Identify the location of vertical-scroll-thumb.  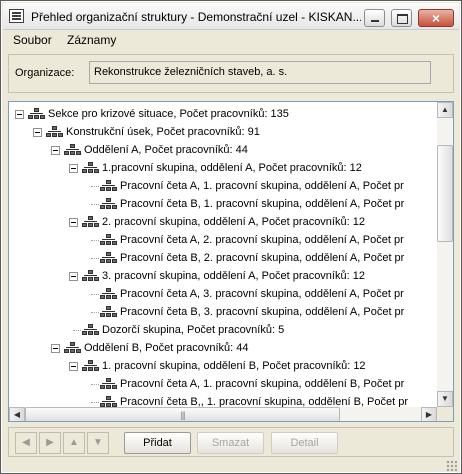
(445, 193).